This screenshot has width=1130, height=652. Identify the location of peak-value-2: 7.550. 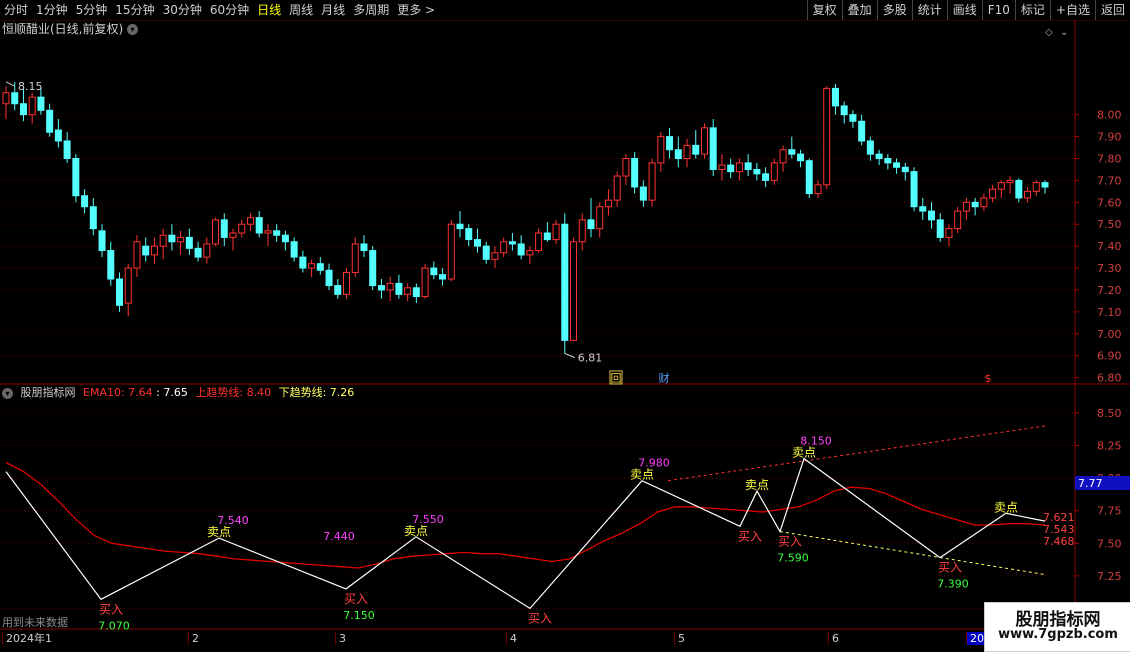
(428, 519).